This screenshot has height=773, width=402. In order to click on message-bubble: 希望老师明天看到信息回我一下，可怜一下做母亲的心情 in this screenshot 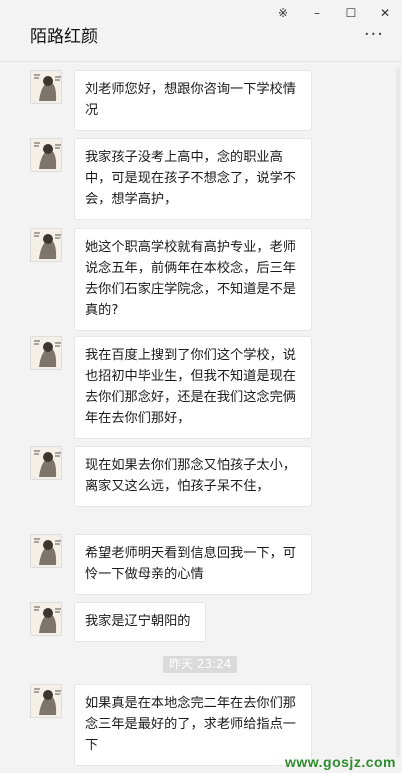, I will do `click(193, 564)`.